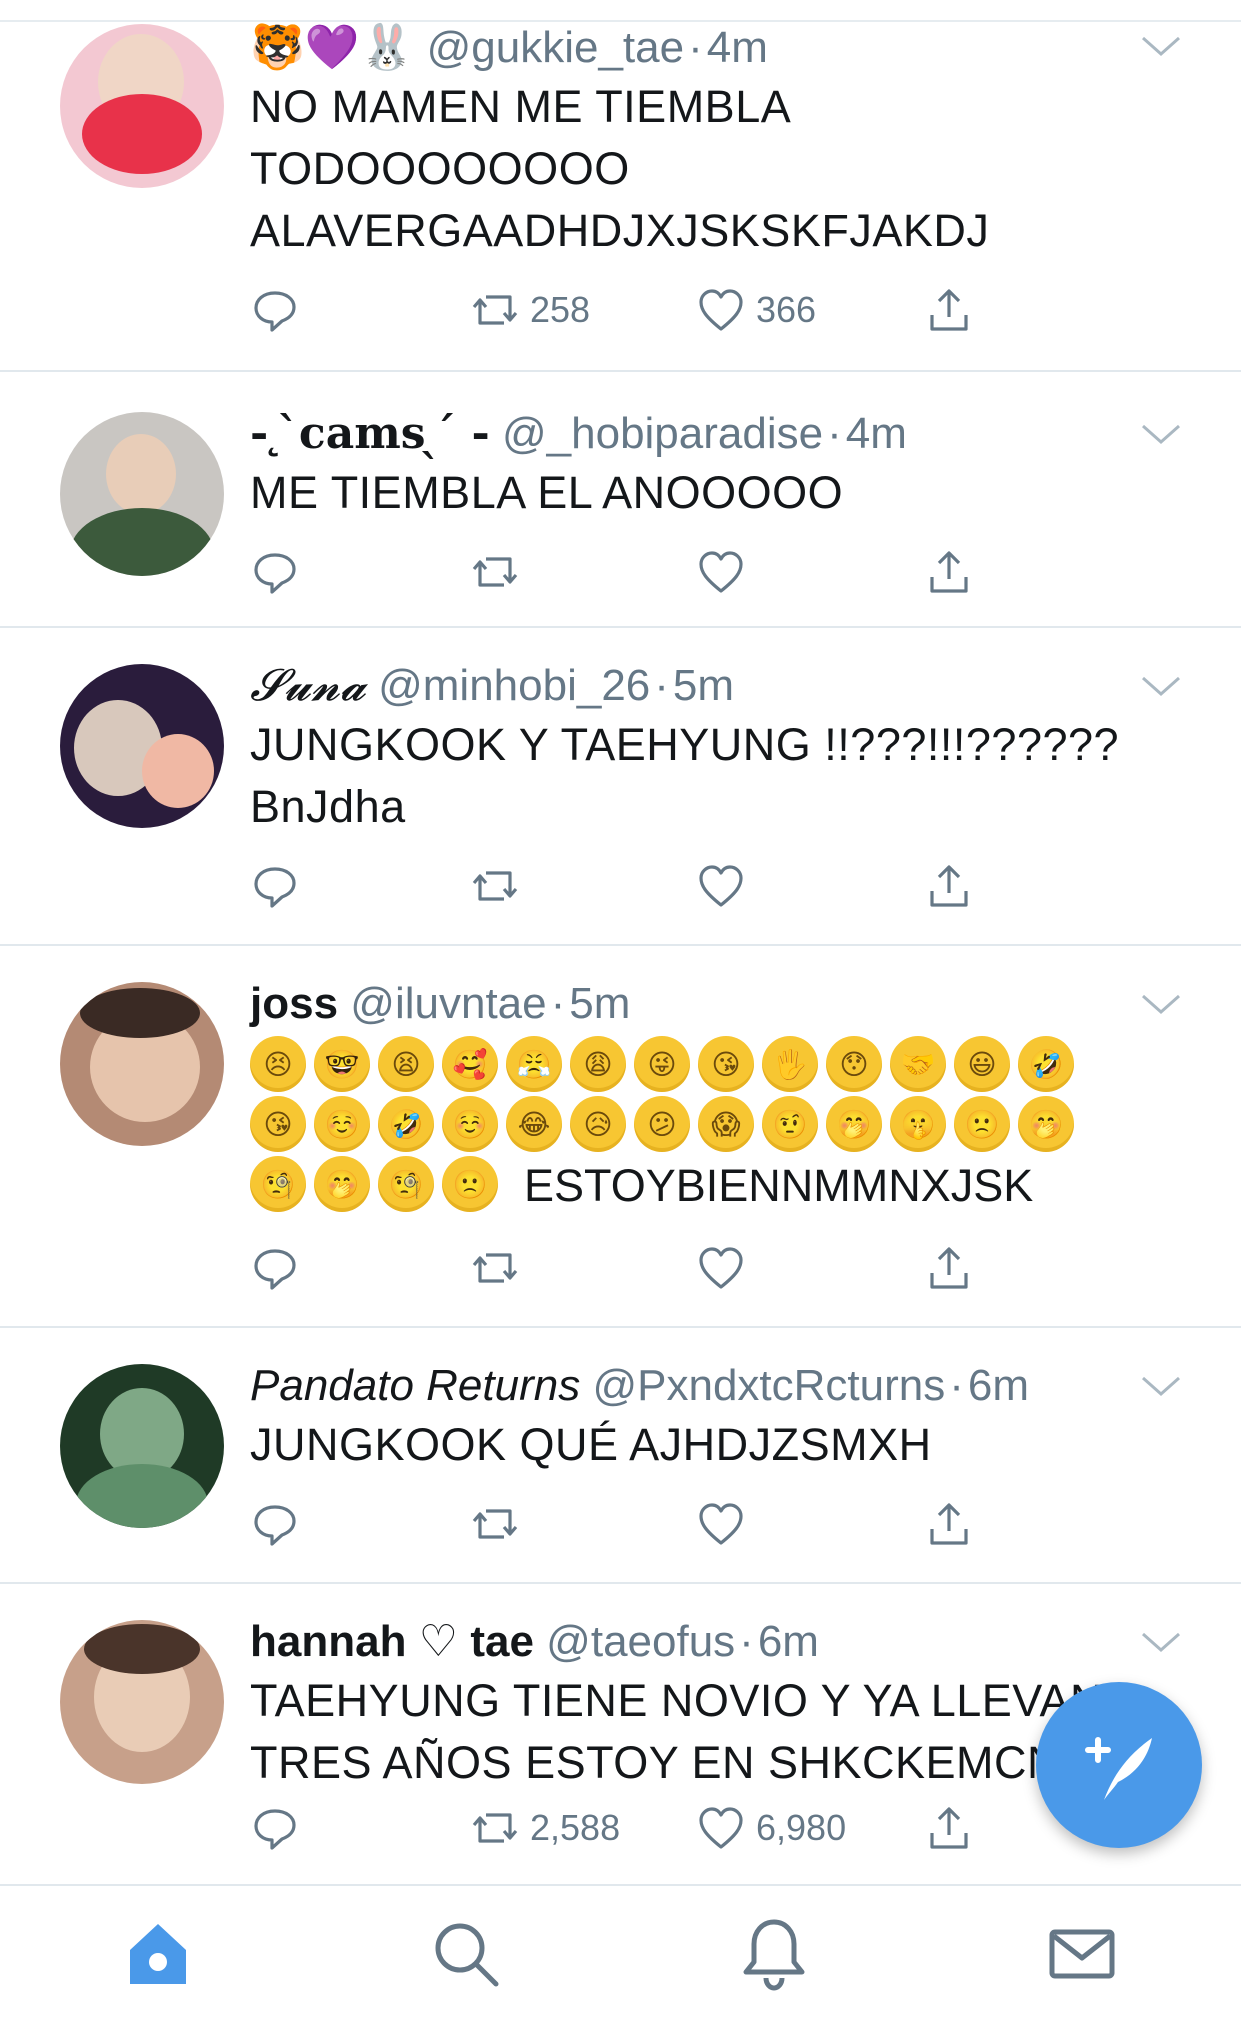  What do you see at coordinates (918, 1064) in the screenshot?
I see `emoji: 🤝` at bounding box center [918, 1064].